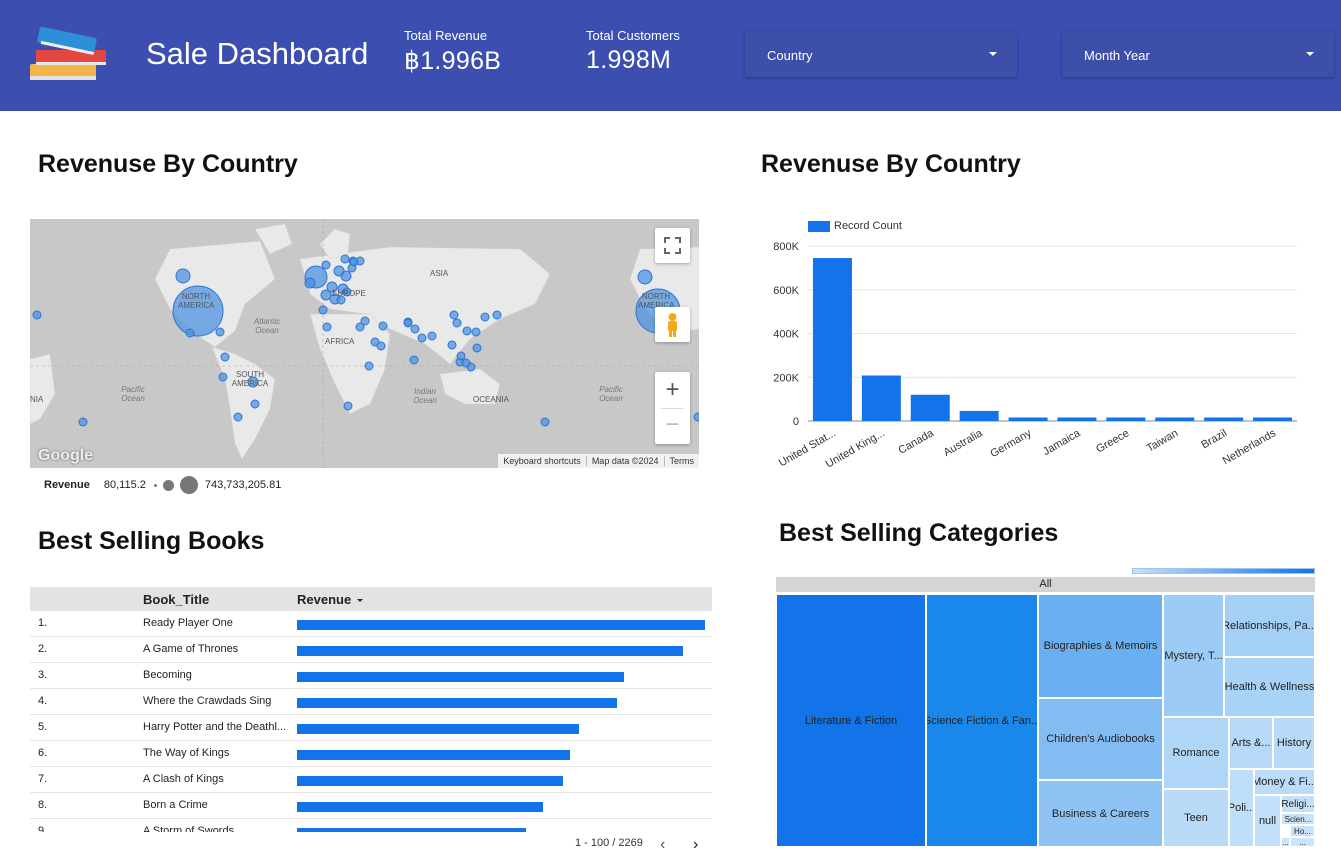 This screenshot has width=1341, height=862. I want to click on filter-label: Month Year, so click(1117, 55).